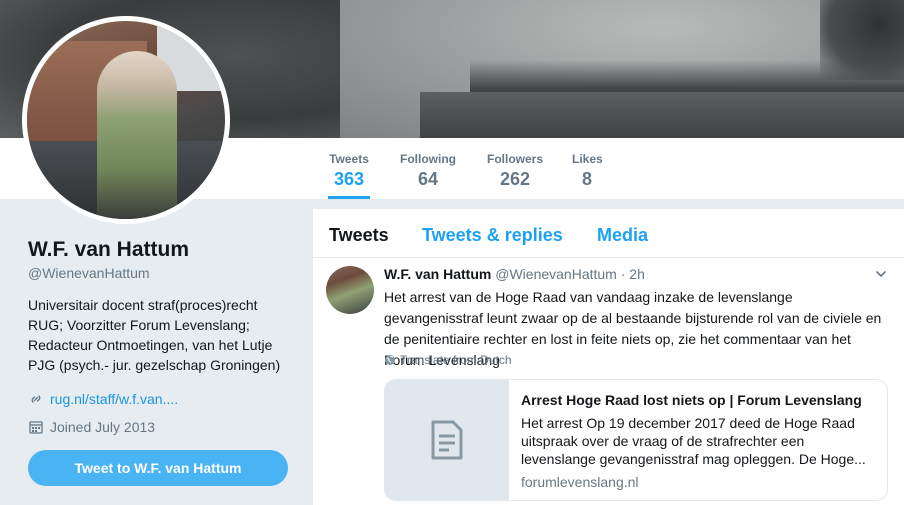 This screenshot has height=505, width=904. I want to click on chevron-down-icon, so click(881, 273).